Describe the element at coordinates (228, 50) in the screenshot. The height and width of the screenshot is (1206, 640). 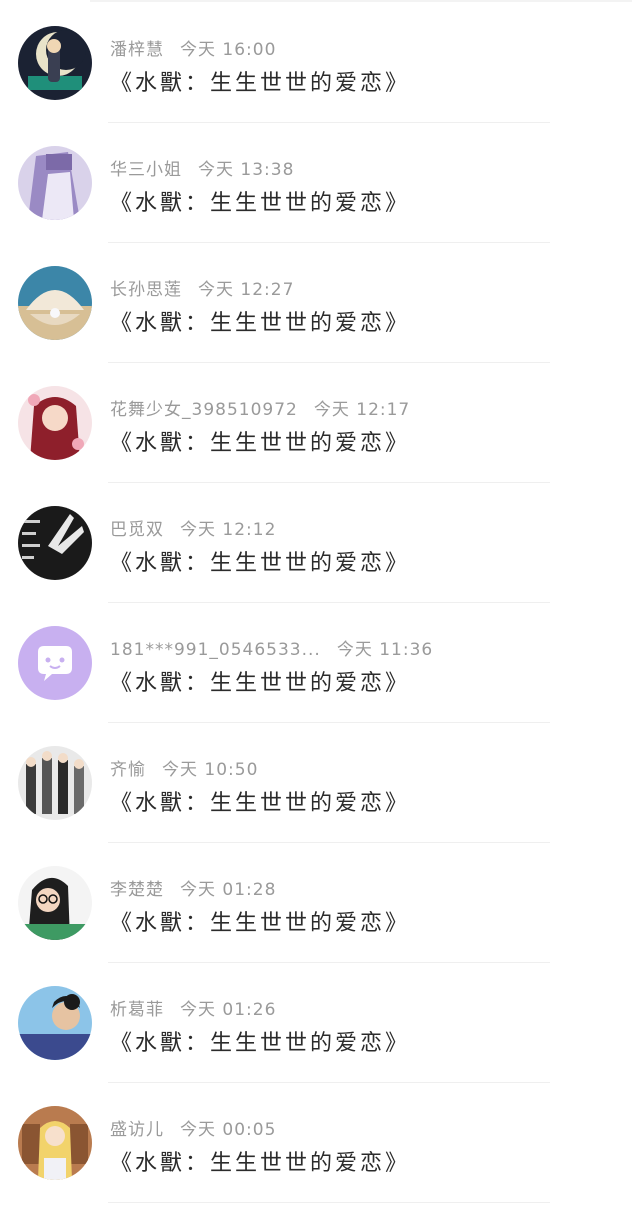
I see `message-time: 今天 16:00` at that location.